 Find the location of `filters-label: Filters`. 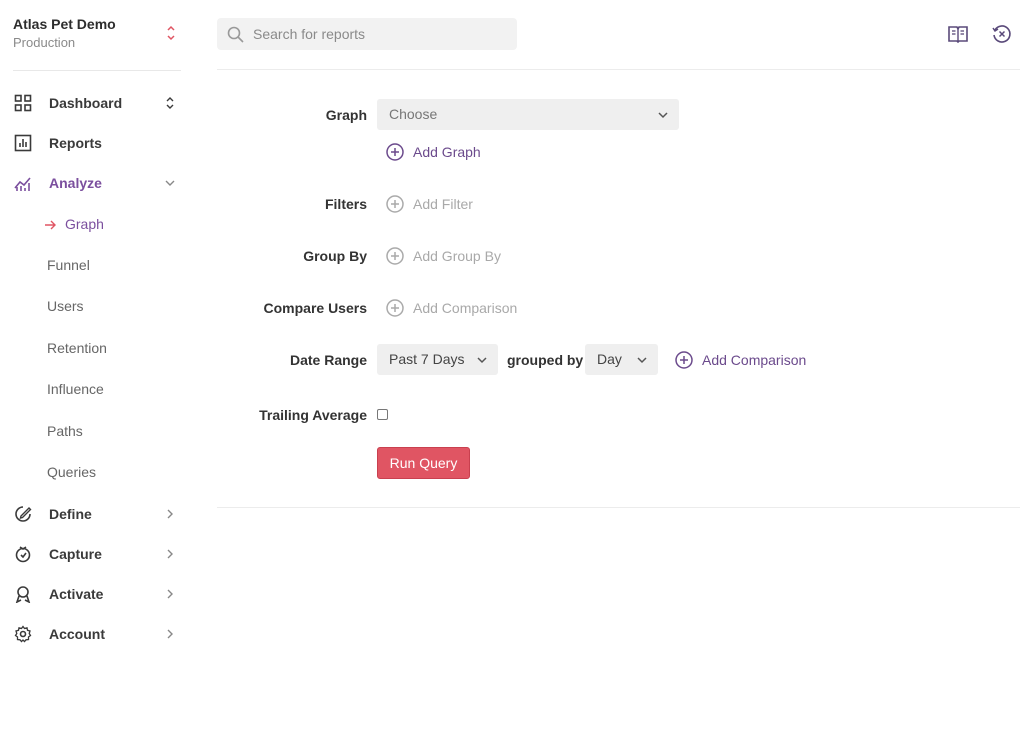

filters-label: Filters is located at coordinates (345, 204).